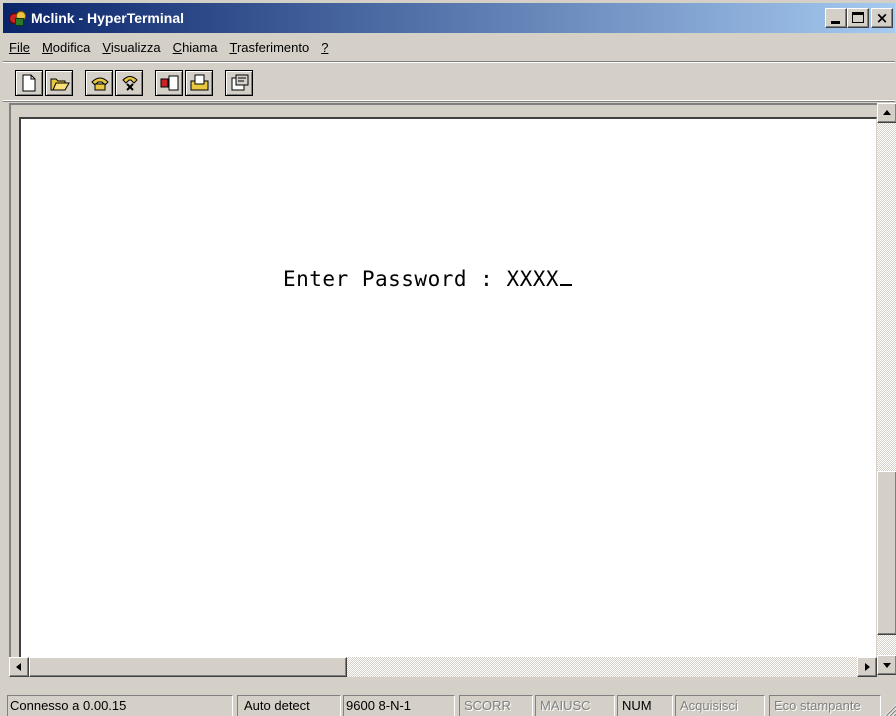 Image resolution: width=896 pixels, height=716 pixels. I want to click on receive-icon, so click(199, 82).